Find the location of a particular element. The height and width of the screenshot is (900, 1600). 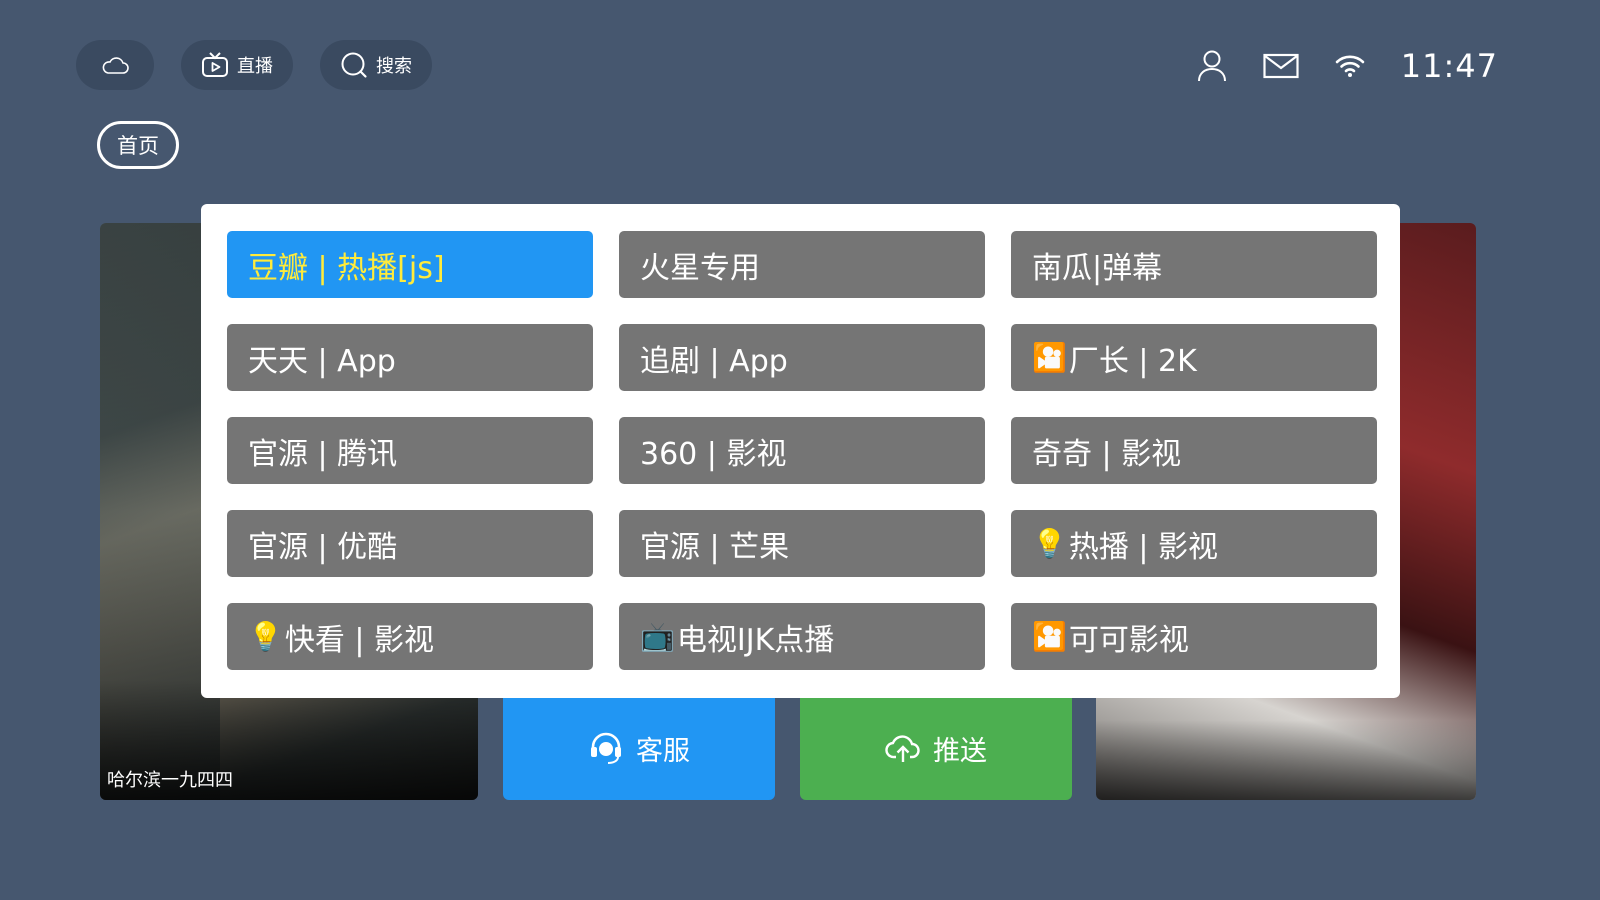

top-bar: 直播 搜索 is located at coordinates (254, 65).